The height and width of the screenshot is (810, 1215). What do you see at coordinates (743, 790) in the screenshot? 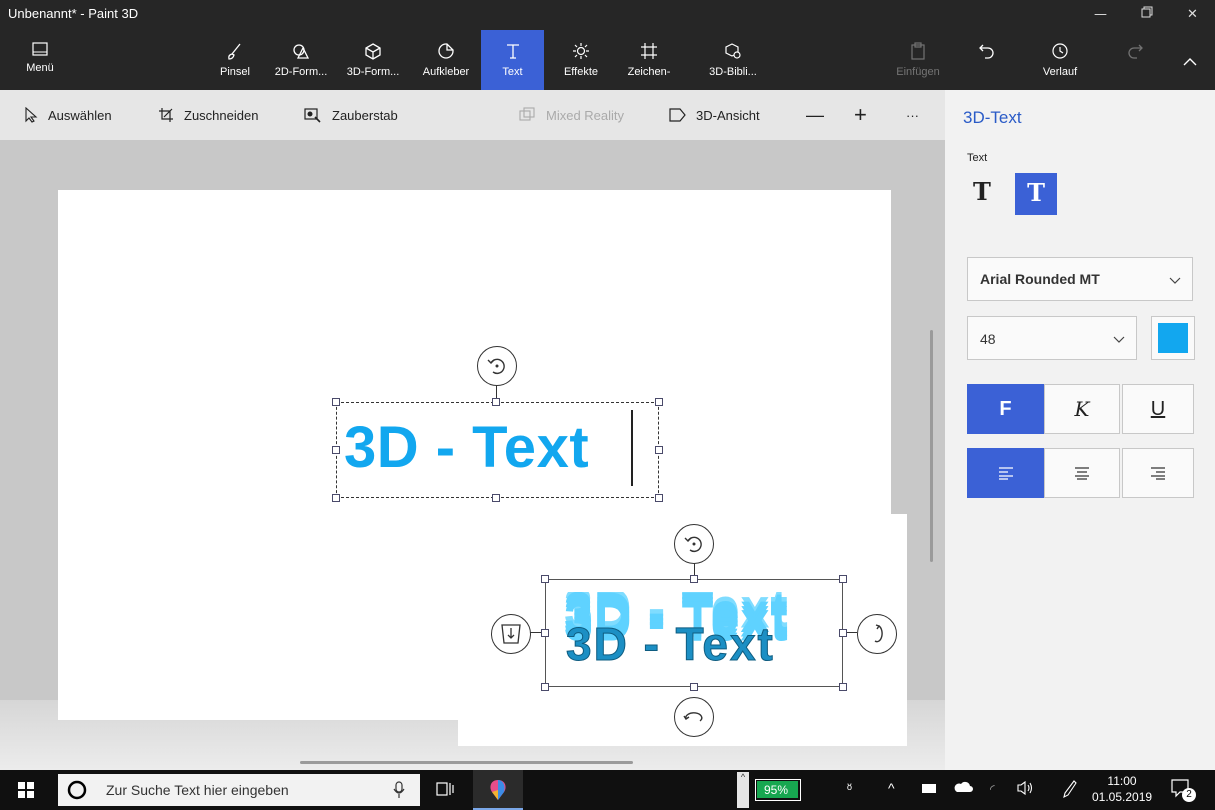
I see `overflow-scroll: ^` at bounding box center [743, 790].